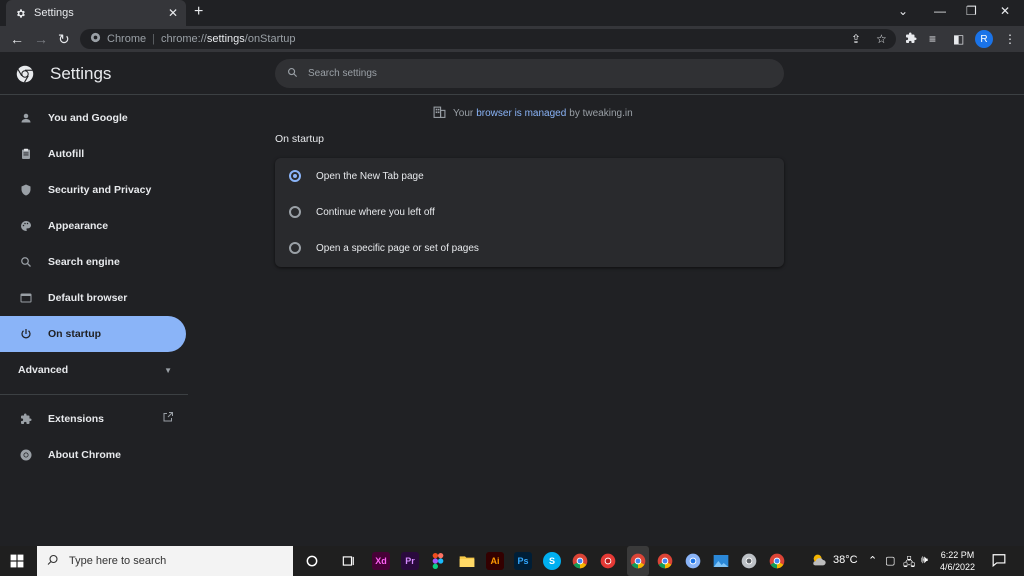 The width and height of the screenshot is (1024, 576). Describe the element at coordinates (26, 419) in the screenshot. I see `puzzle-icon` at that location.